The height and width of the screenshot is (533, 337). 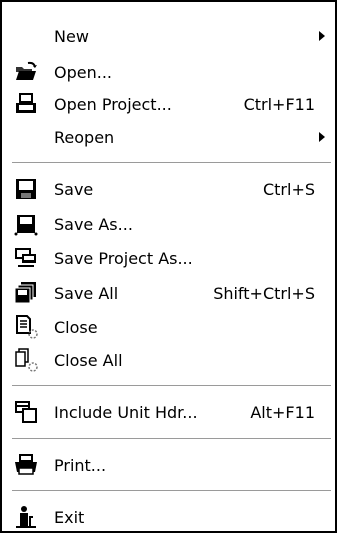 What do you see at coordinates (26, 104) in the screenshot?
I see `open-project-icon` at bounding box center [26, 104].